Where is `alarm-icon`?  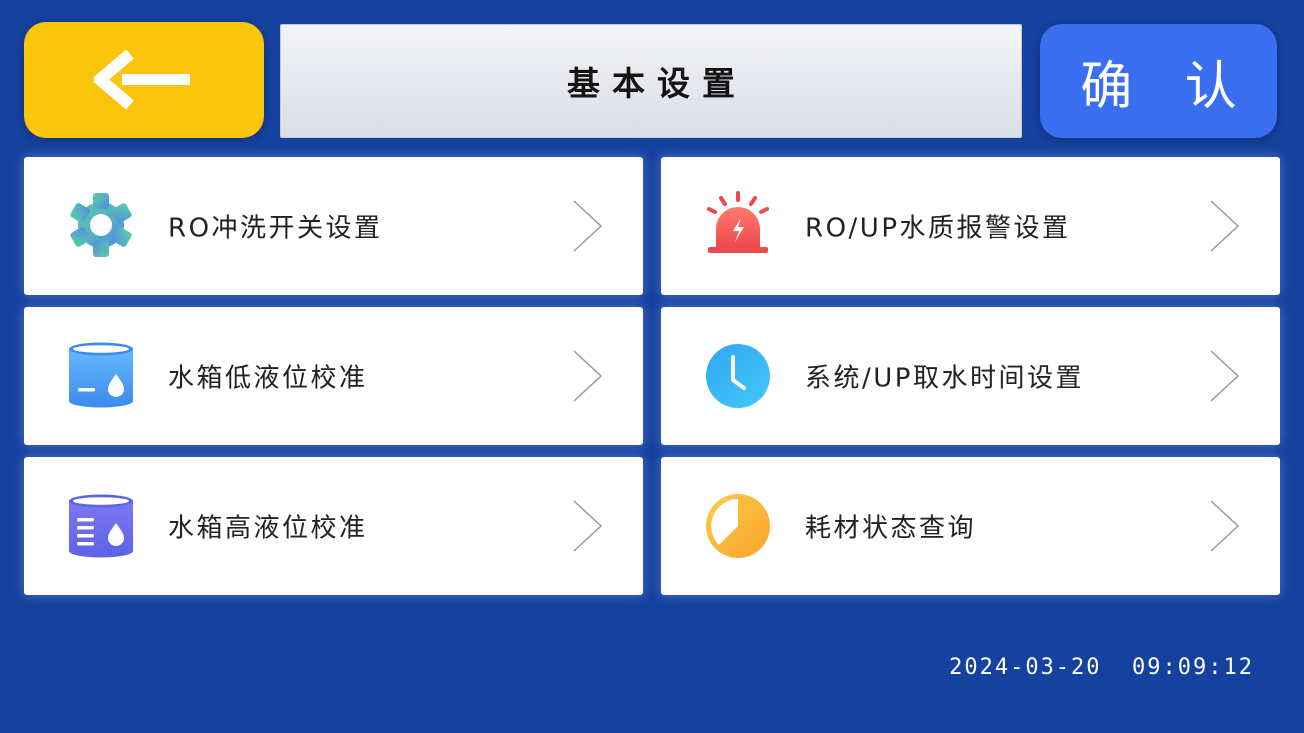 alarm-icon is located at coordinates (738, 222).